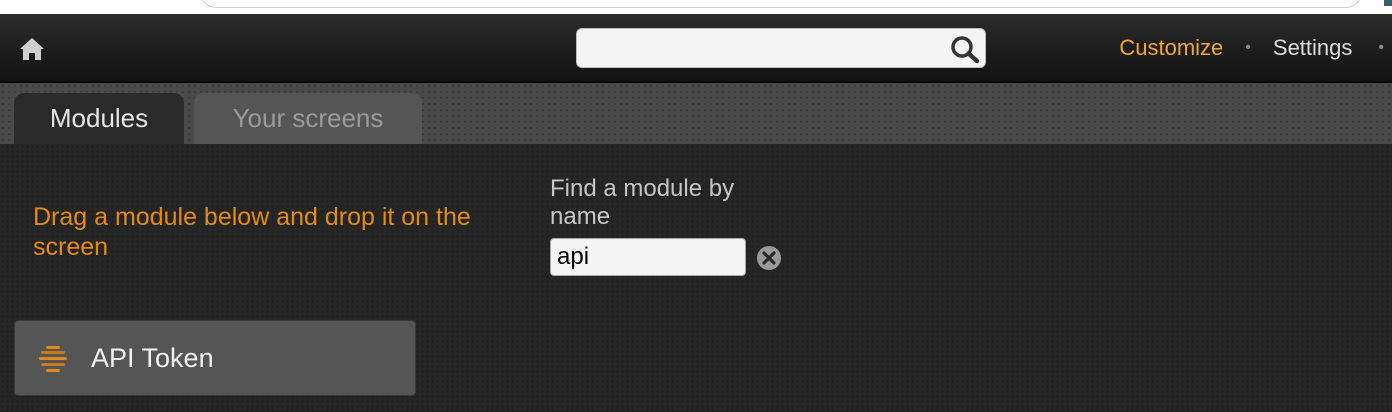  What do you see at coordinates (53, 359) in the screenshot?
I see `module-stack-icon` at bounding box center [53, 359].